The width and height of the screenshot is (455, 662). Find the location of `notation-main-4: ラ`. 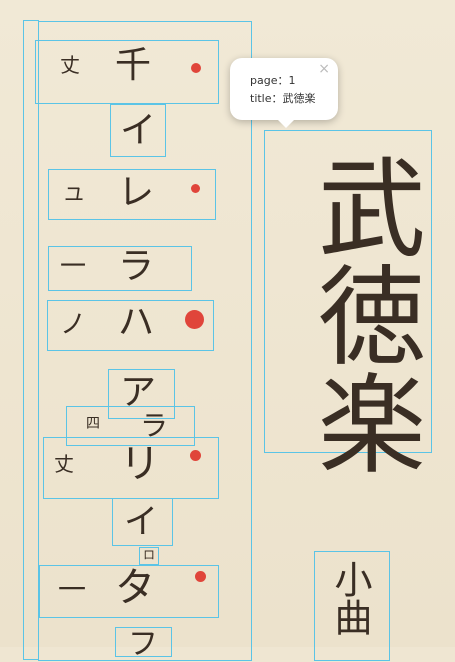

notation-main-4: ラ is located at coordinates (136, 266).